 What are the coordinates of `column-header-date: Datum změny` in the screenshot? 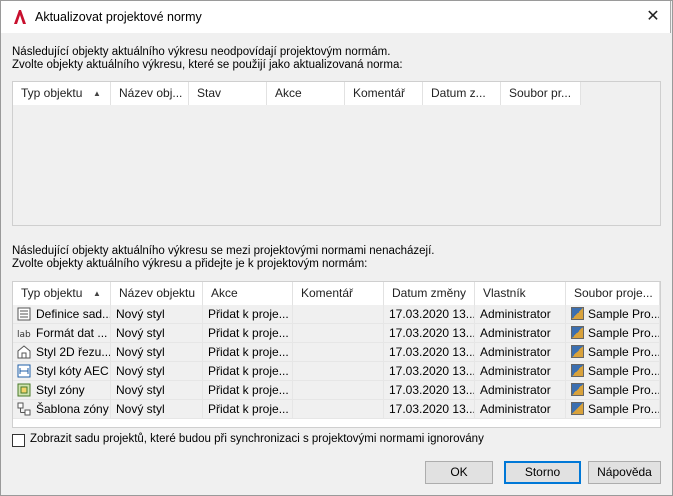 It's located at (429, 293).